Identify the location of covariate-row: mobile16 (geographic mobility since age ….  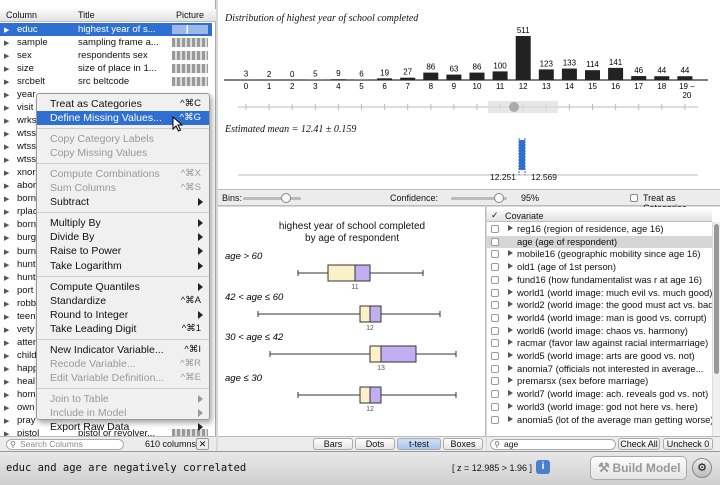
(599, 254).